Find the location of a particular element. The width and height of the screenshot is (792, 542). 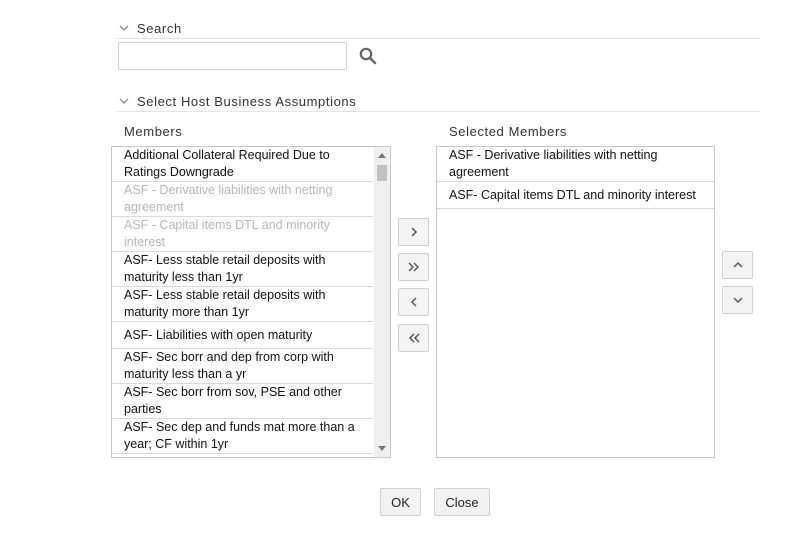

move-right-button is located at coordinates (413, 232).